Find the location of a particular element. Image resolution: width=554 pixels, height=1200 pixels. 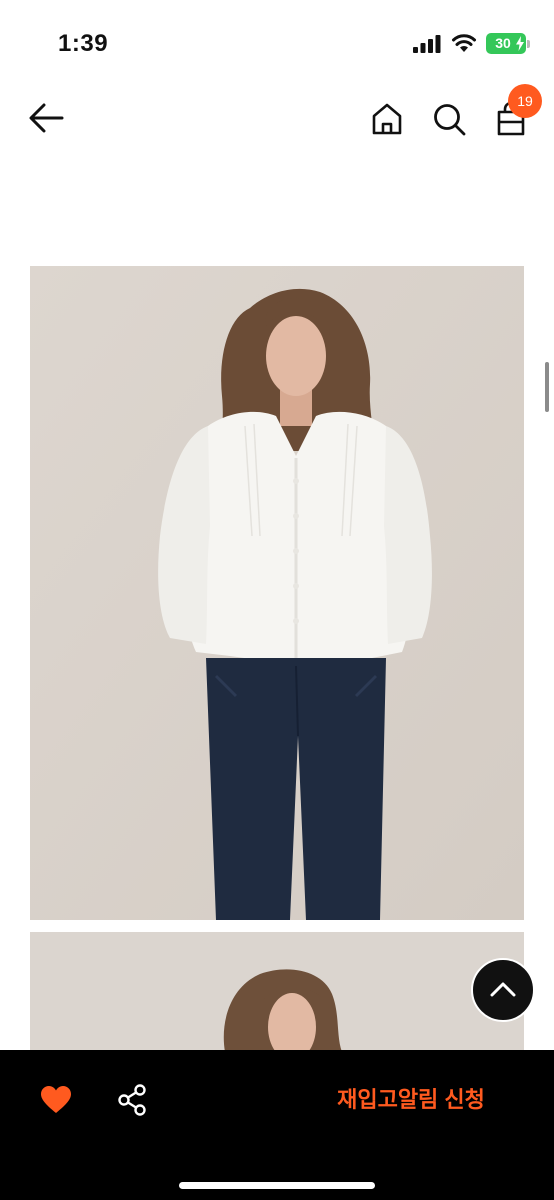

scroll-to-top-button is located at coordinates (503, 990).